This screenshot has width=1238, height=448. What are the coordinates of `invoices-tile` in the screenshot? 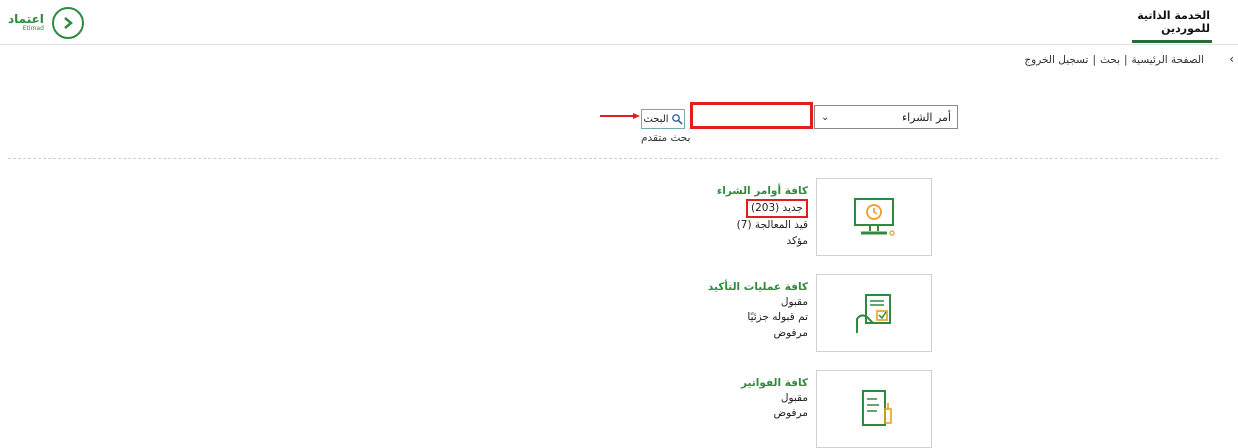 It's located at (874, 409).